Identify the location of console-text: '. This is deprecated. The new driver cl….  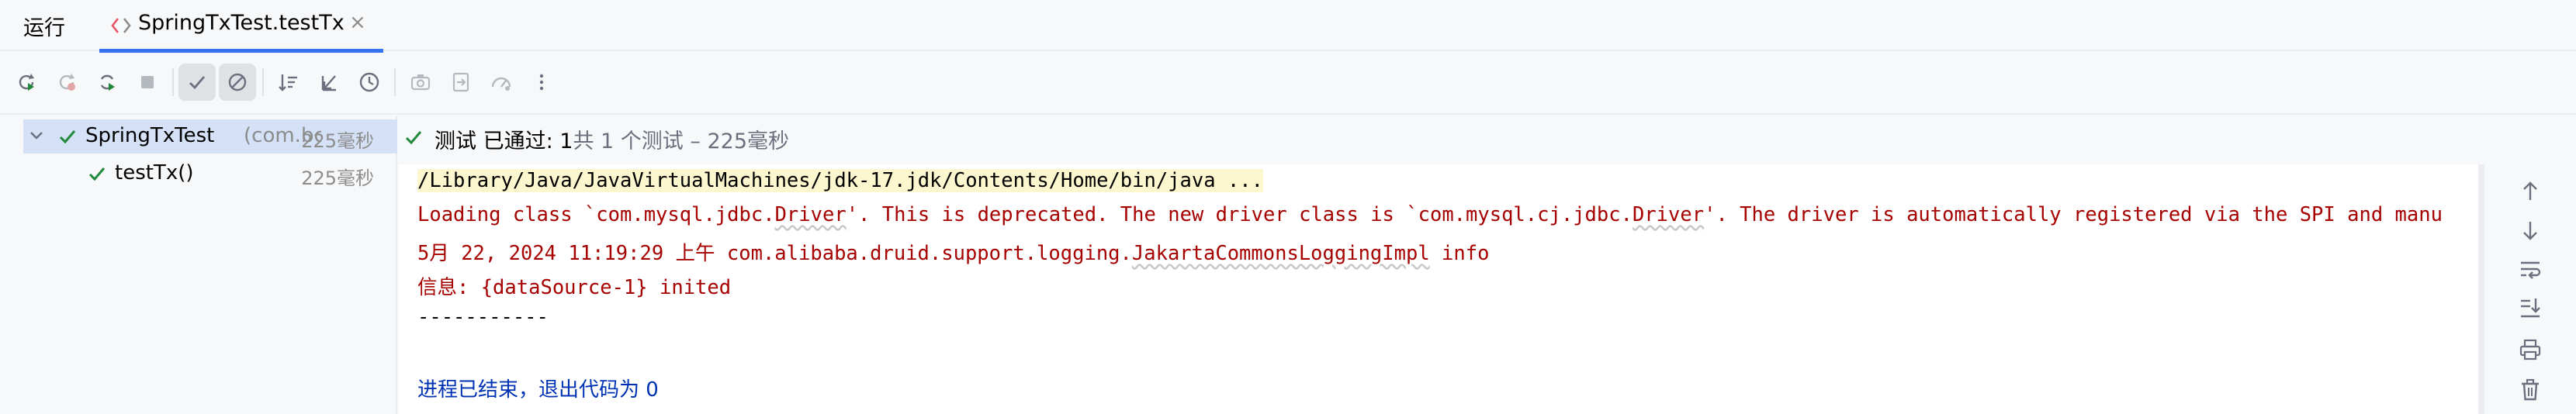
(1239, 214).